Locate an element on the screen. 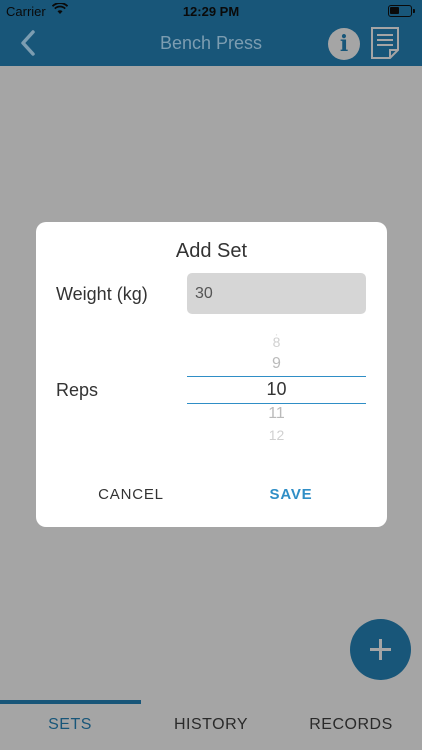 The width and height of the screenshot is (422, 750). tab-bar: SETS HISTORY RECORDS is located at coordinates (211, 725).